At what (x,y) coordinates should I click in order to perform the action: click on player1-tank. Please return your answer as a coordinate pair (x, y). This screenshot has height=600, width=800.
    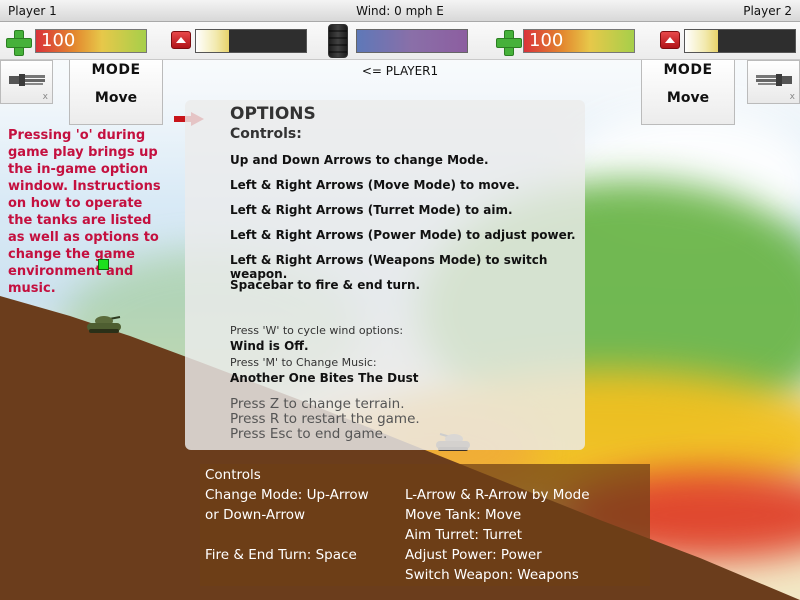
    Looking at the image, I should click on (104, 324).